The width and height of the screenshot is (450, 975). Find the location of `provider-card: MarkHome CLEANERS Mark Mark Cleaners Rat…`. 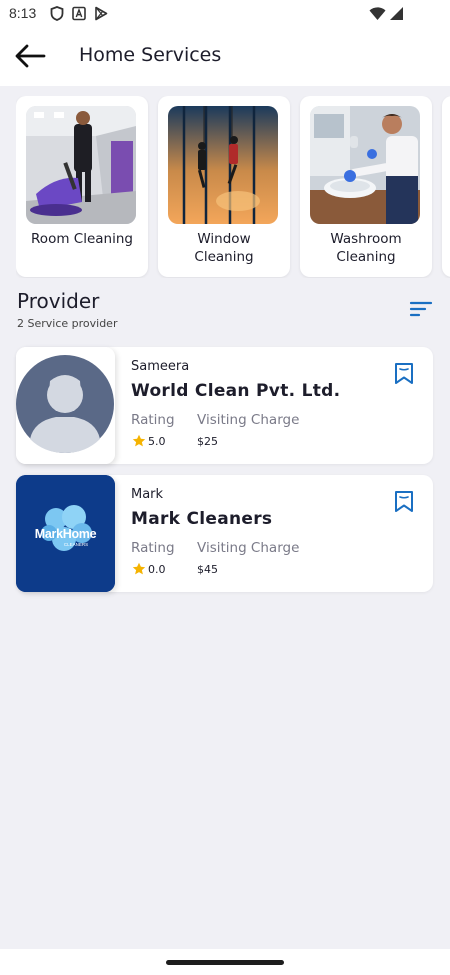

provider-card: MarkHome CLEANERS Mark Mark Cleaners Rat… is located at coordinates (224, 533).